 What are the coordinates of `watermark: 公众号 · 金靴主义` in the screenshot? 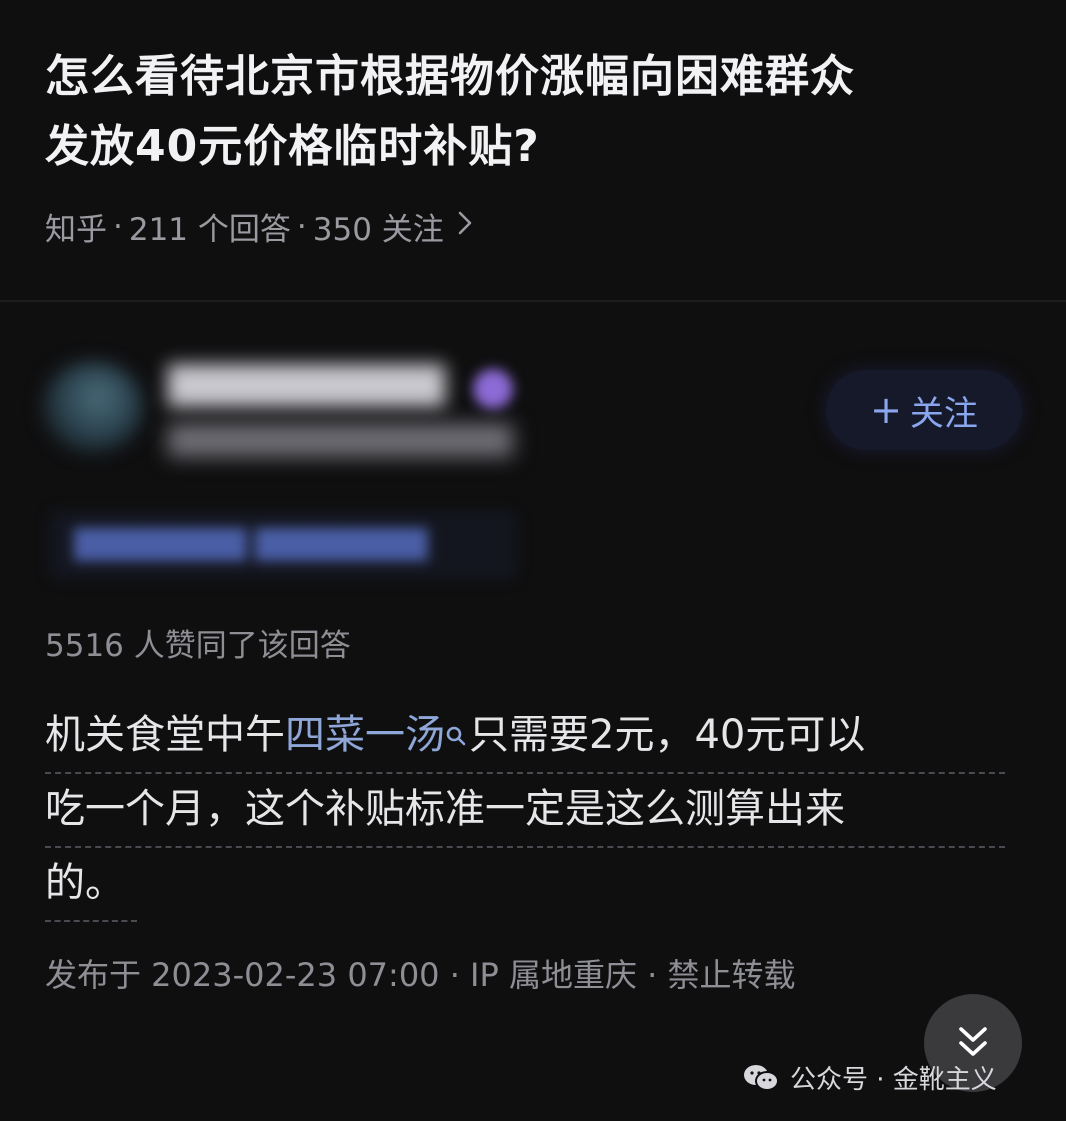 It's located at (869, 1077).